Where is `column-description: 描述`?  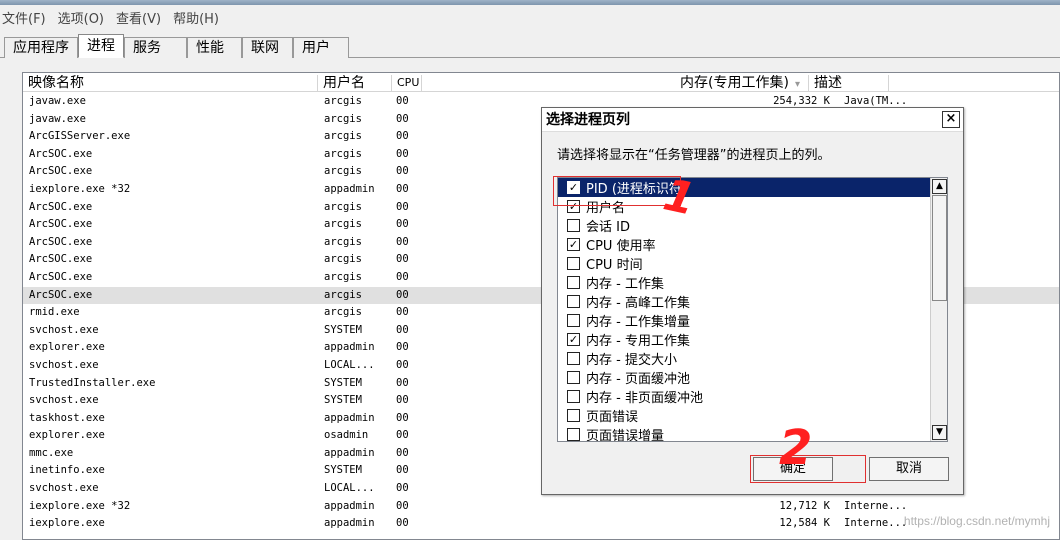
column-description: 描述 is located at coordinates (849, 83).